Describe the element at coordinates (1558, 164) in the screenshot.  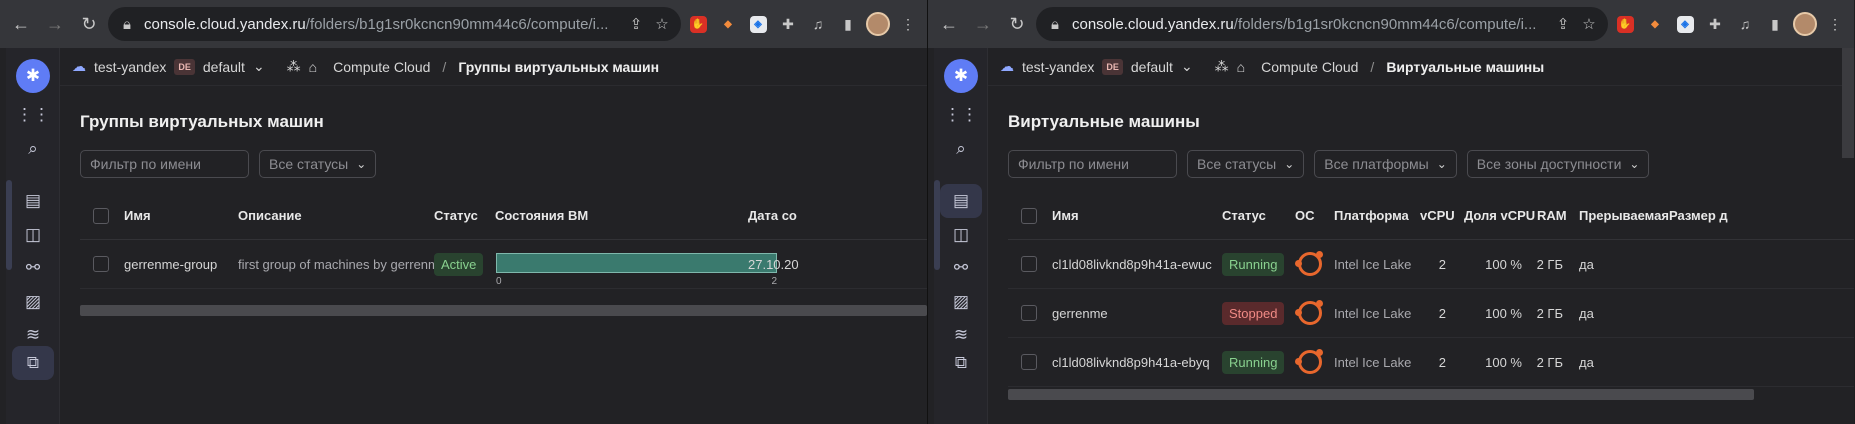
I see `zone-filter-select: Все зоны доступности ⌄` at that location.